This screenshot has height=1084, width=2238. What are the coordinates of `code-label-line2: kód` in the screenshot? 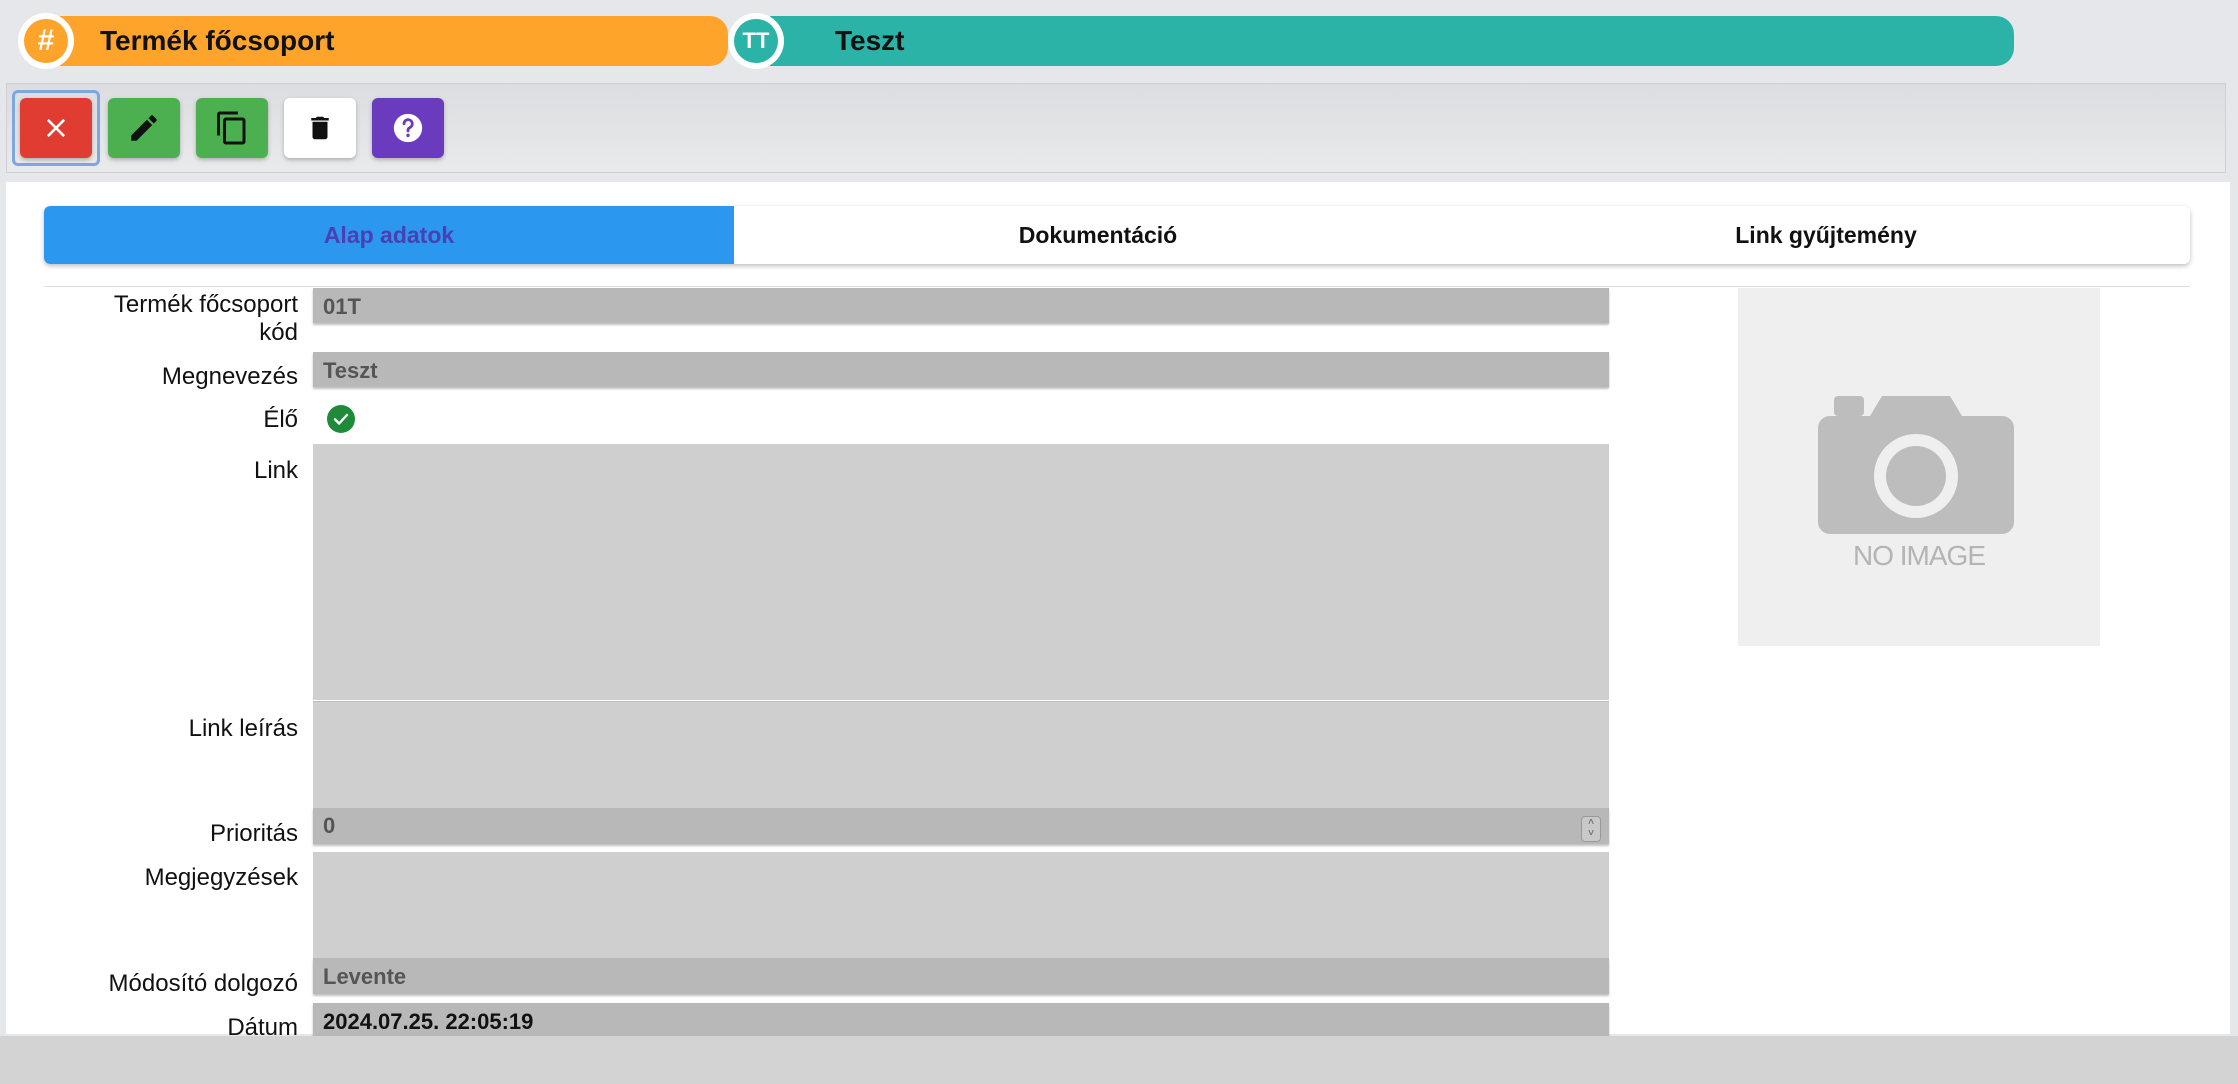 It's located at (278, 332).